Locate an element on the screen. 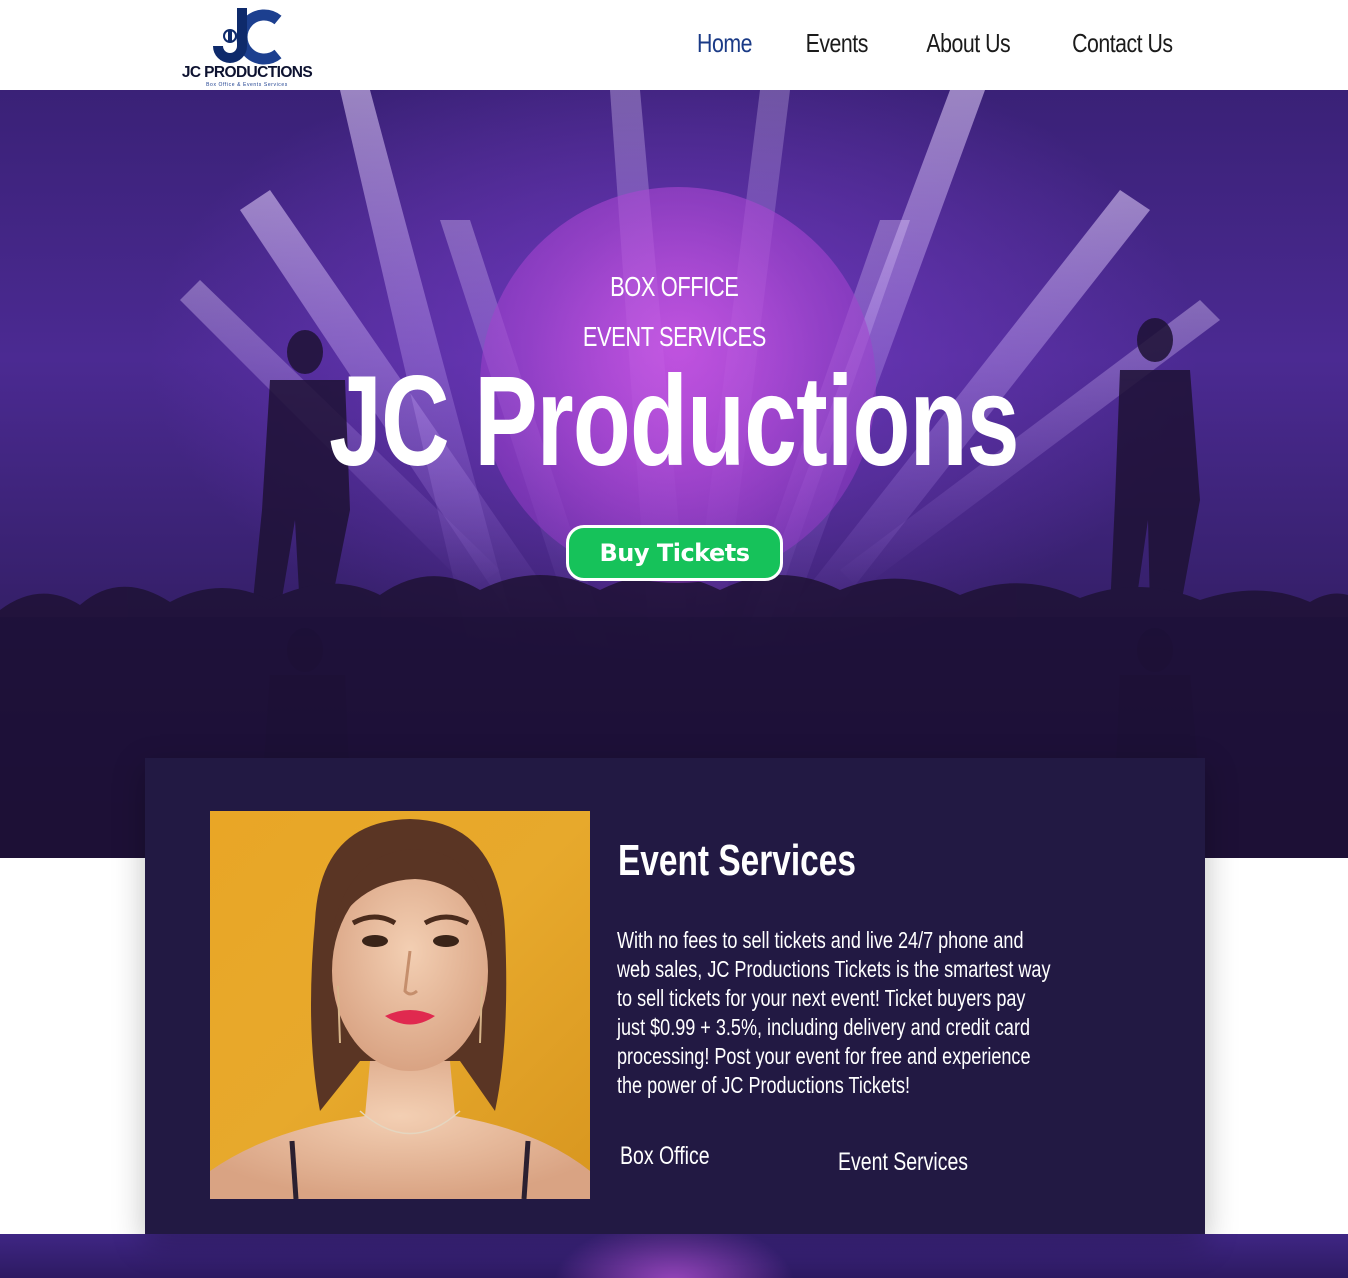 This screenshot has height=1278, width=1348. logo-name: JC PRODUCTIONS is located at coordinates (247, 72).